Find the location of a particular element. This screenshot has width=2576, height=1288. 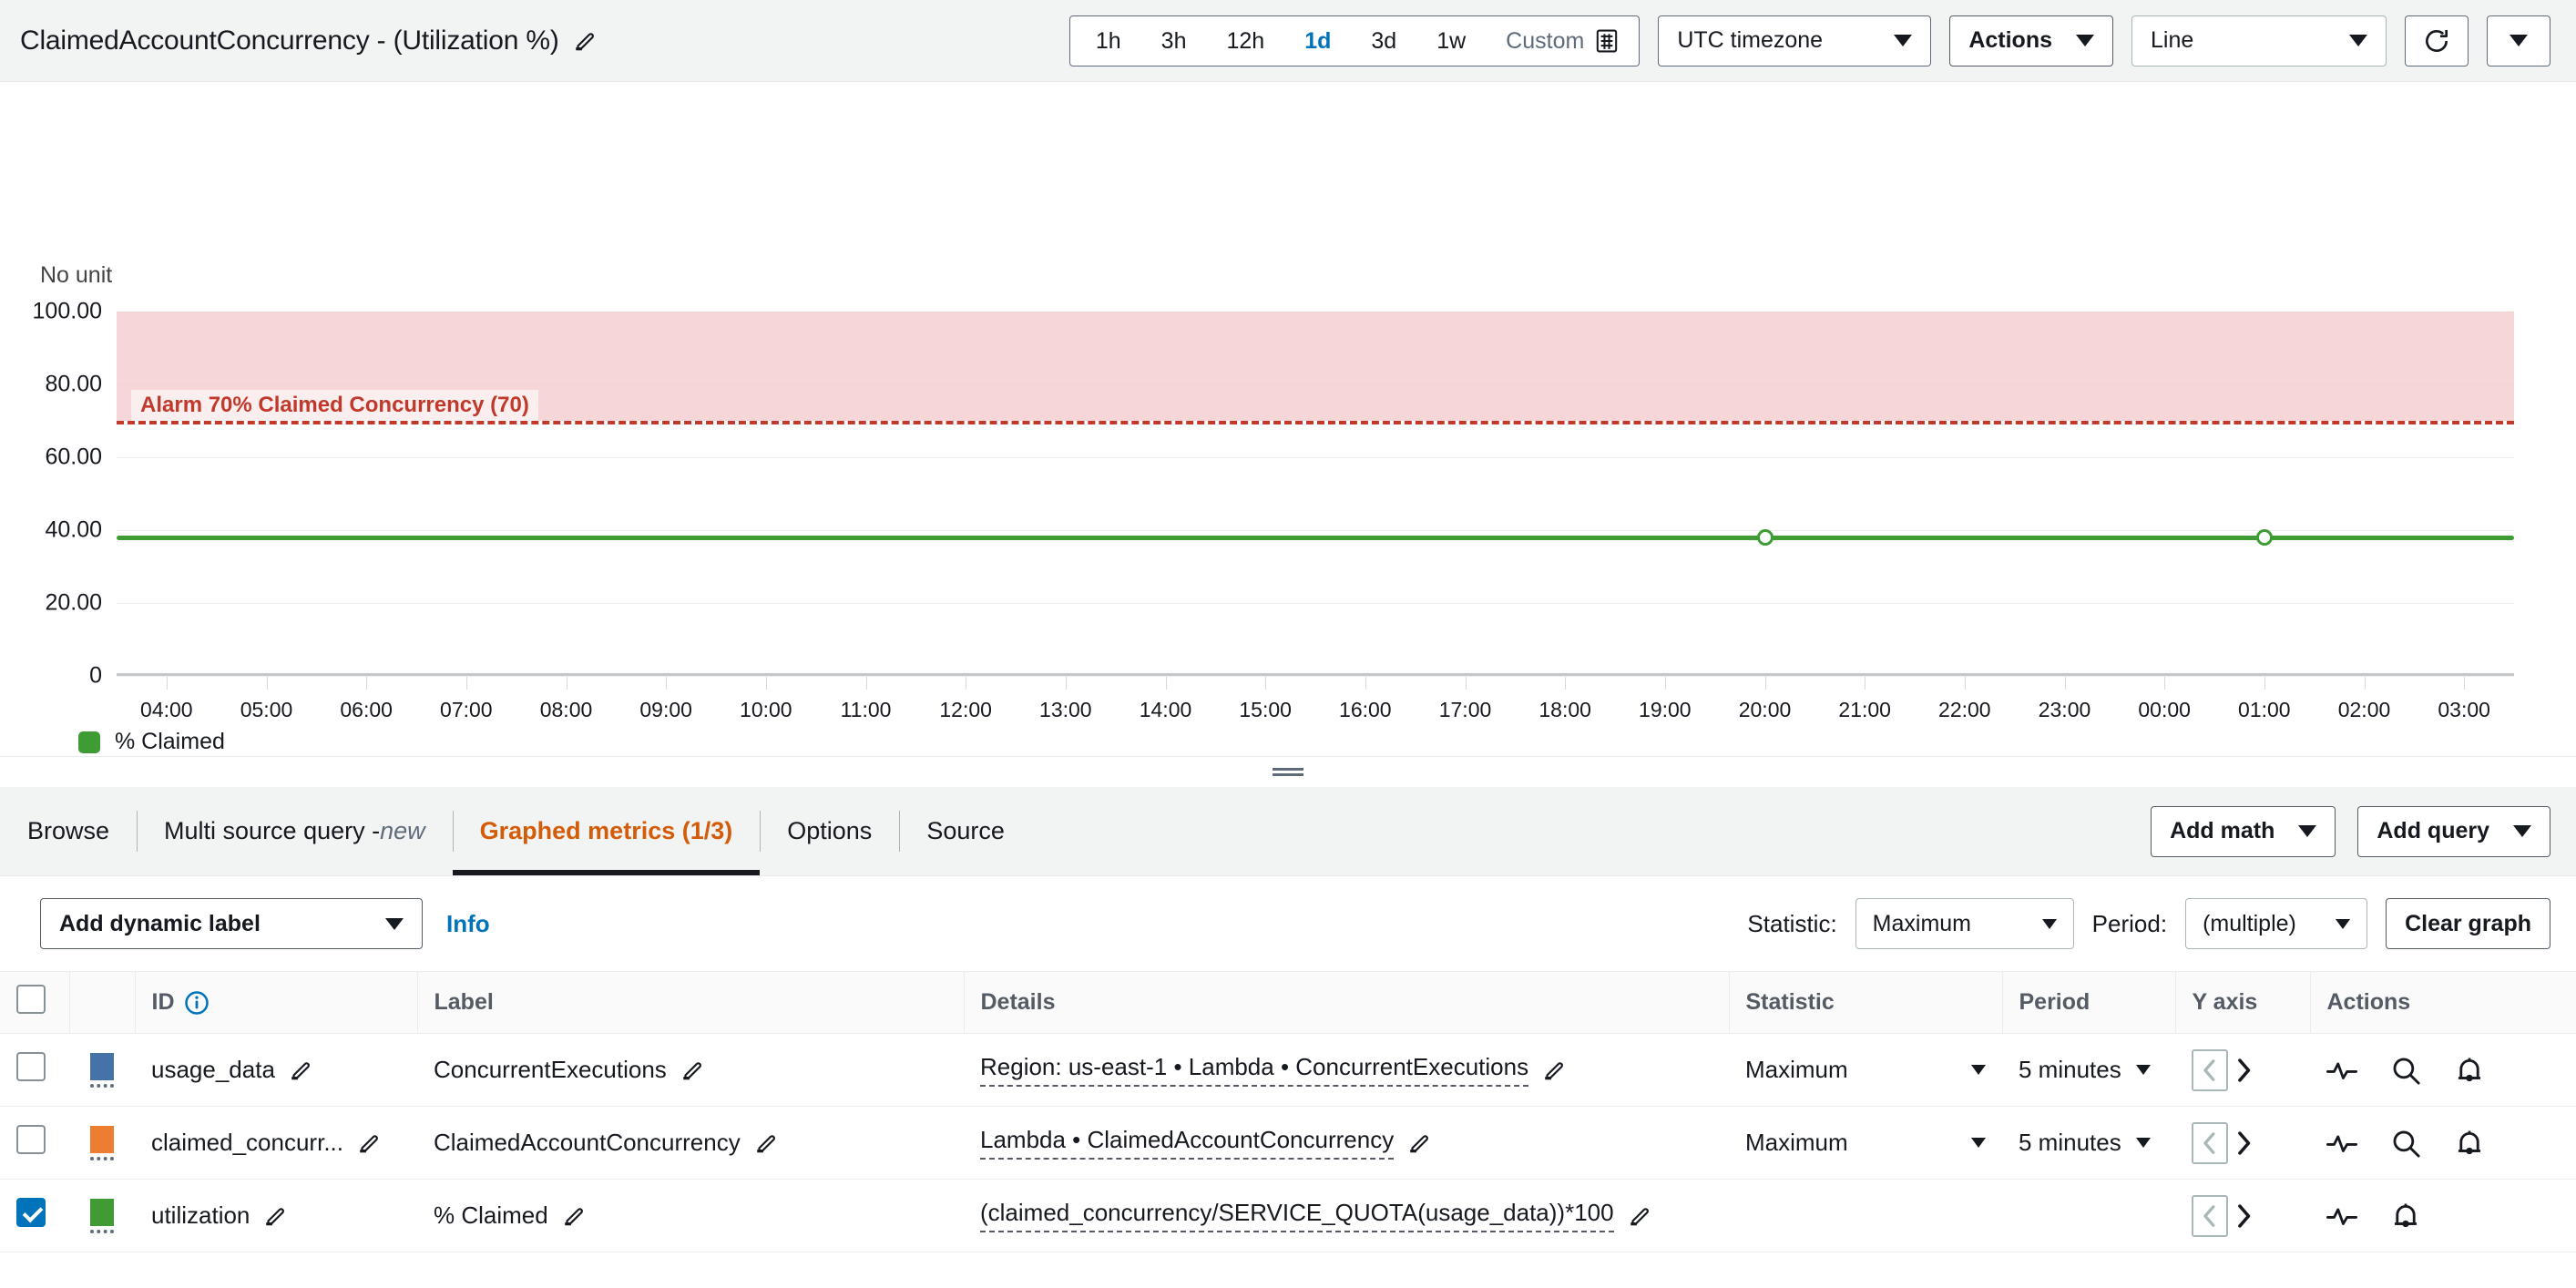

row-color-cell is located at coordinates (102, 1070).